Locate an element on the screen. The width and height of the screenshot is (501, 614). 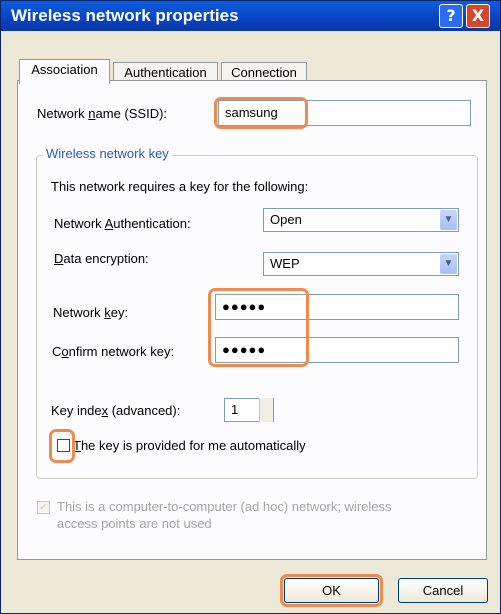
auto-key-label: The key is provided for me automatically is located at coordinates (189, 445).